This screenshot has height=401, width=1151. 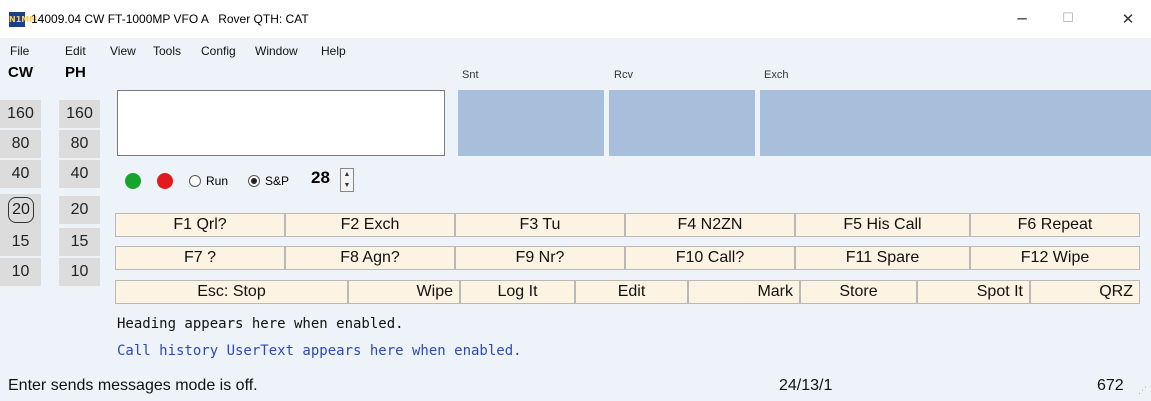 I want to click on ph-band-40: 40, so click(x=79, y=174).